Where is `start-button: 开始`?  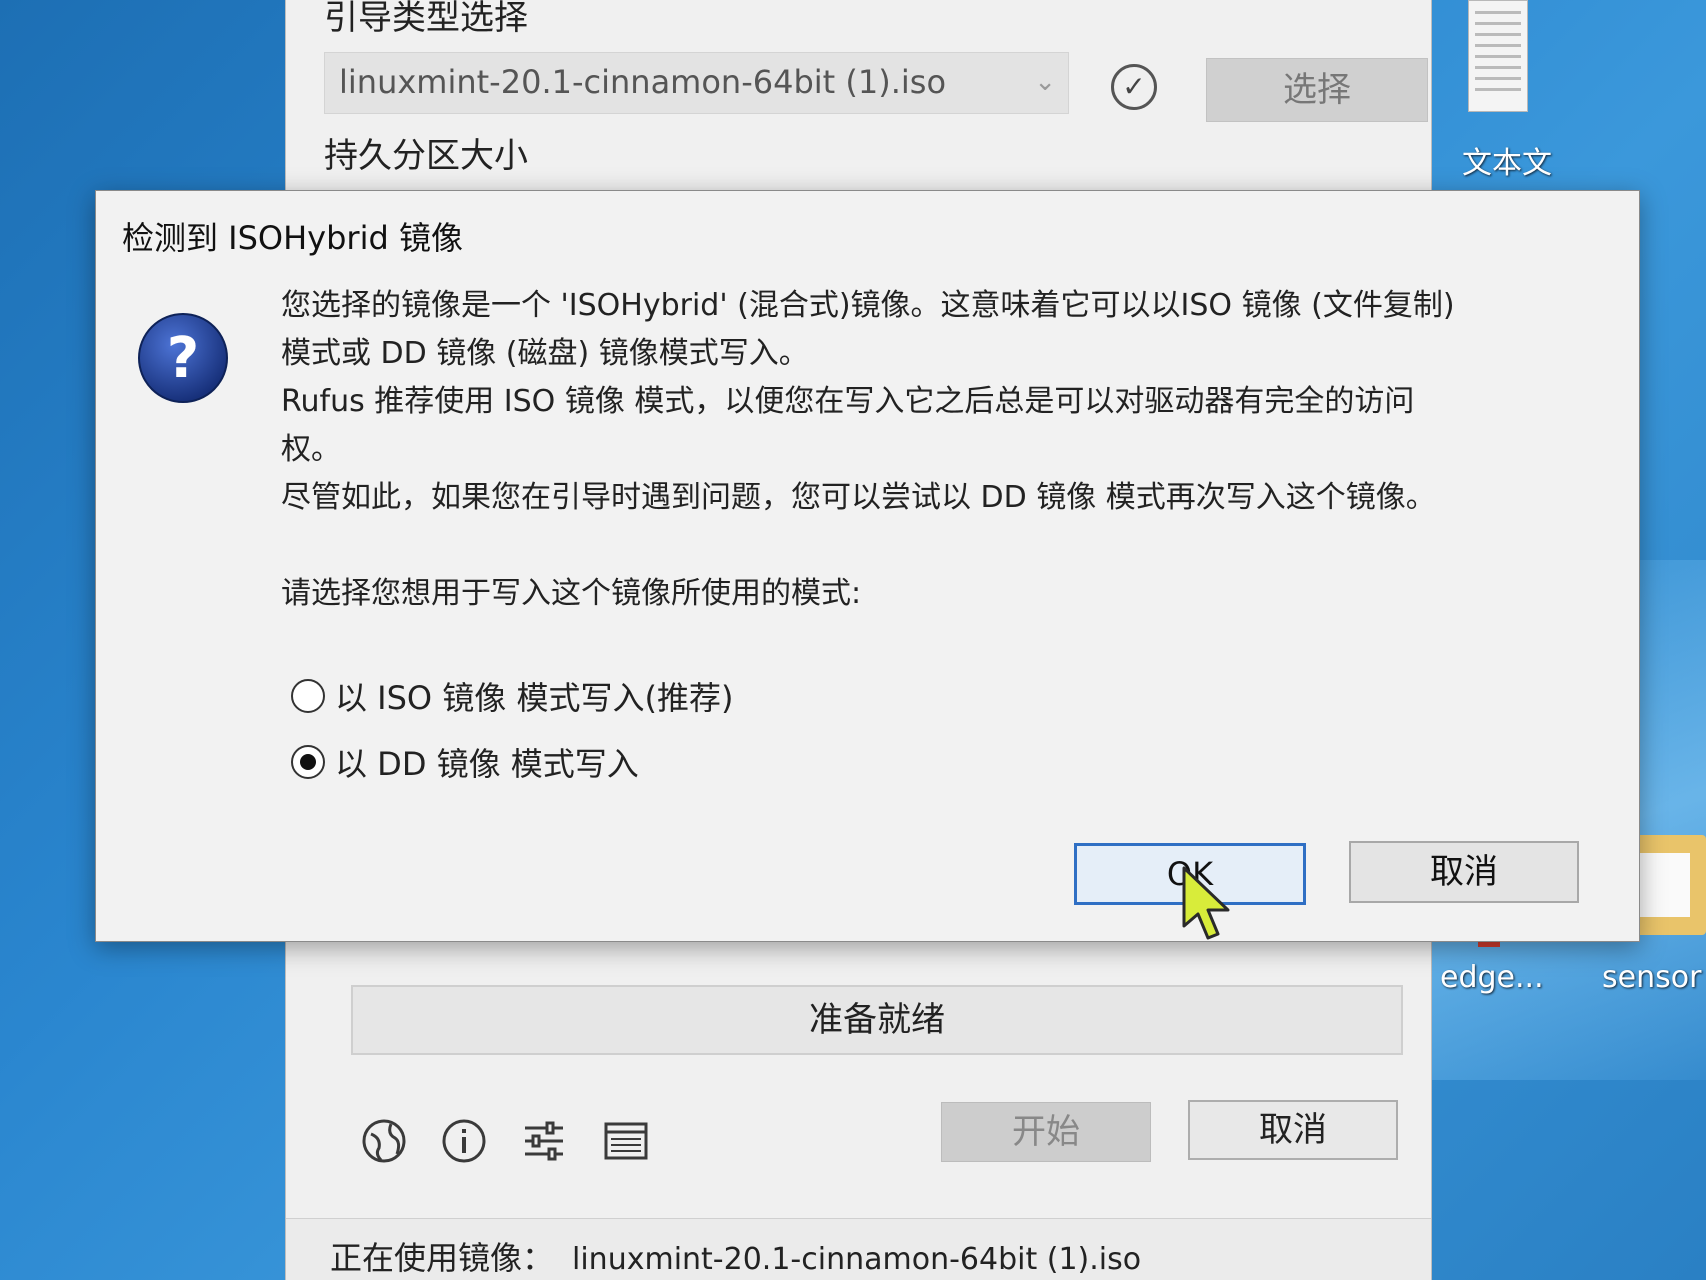 start-button: 开始 is located at coordinates (1046, 1132).